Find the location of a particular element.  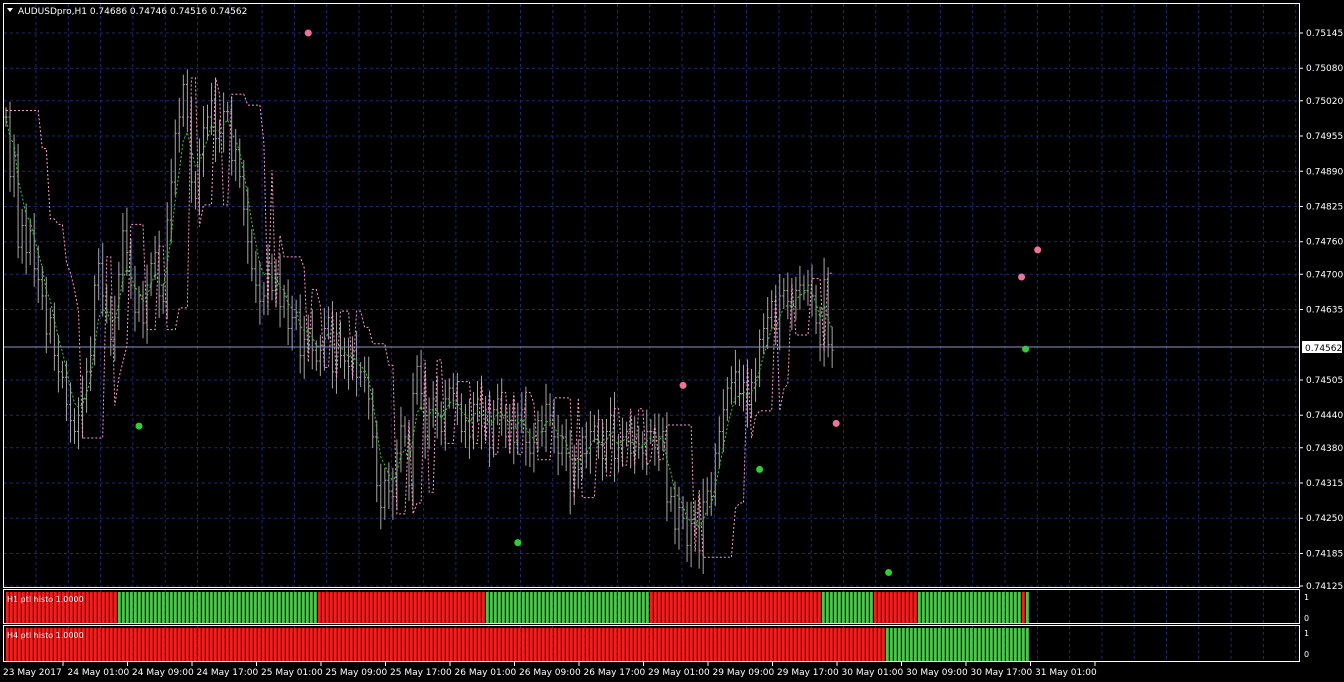

price-tick-label: 0.75080 is located at coordinates (1324, 69).